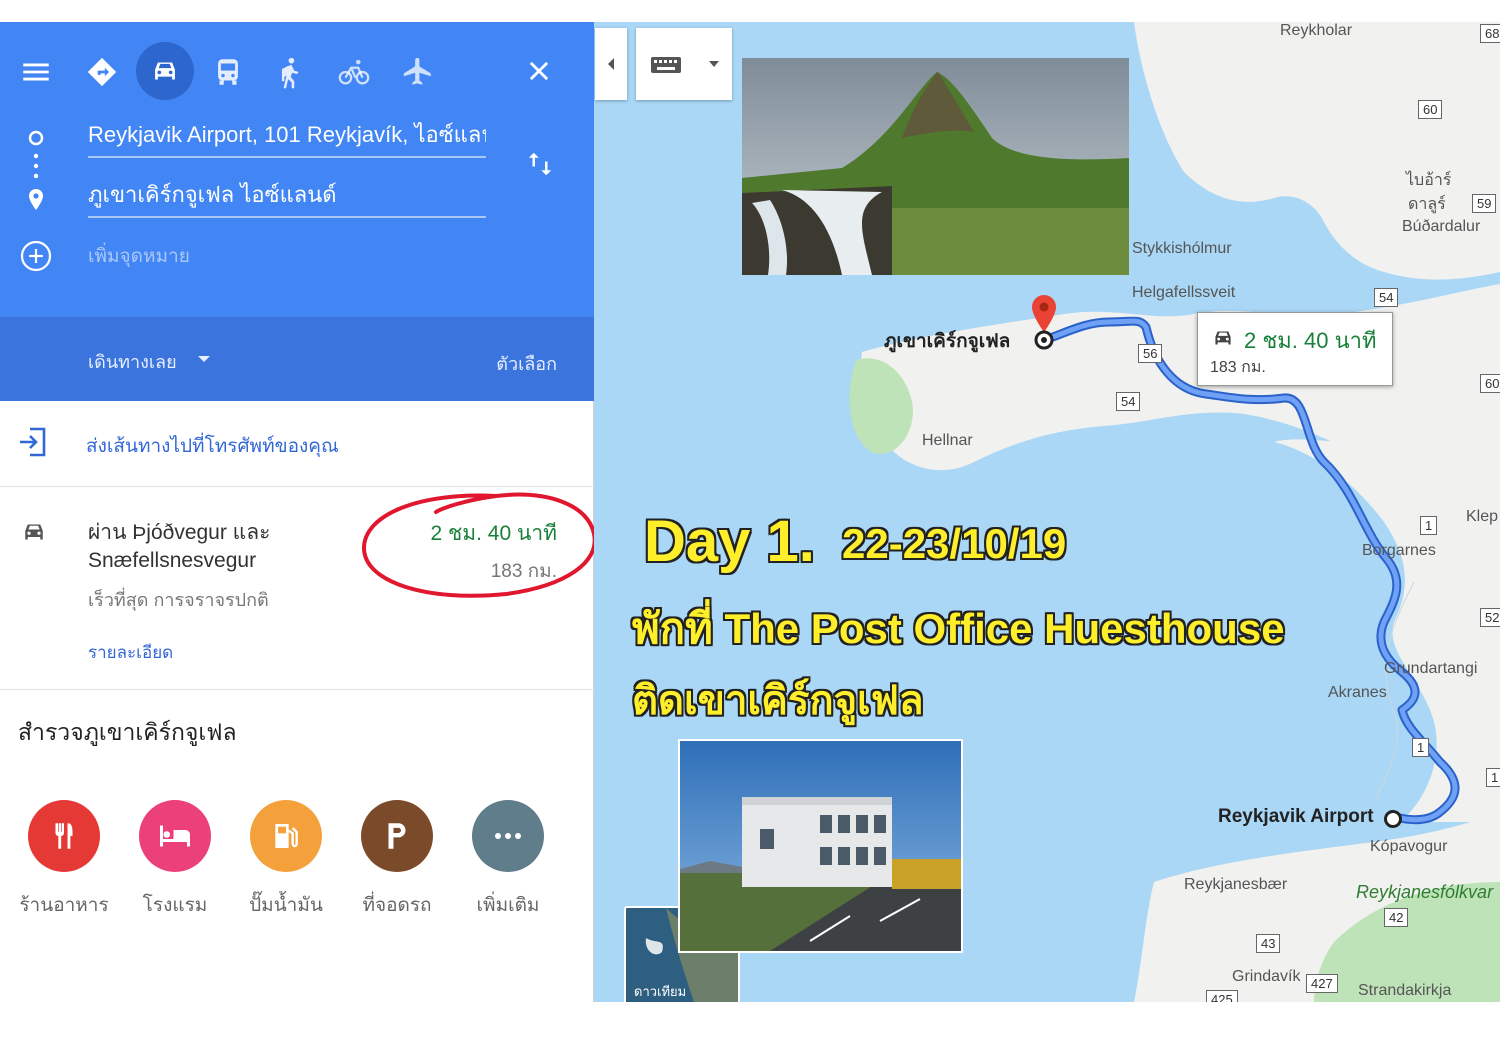 The width and height of the screenshot is (1500, 1060). Describe the element at coordinates (33, 442) in the screenshot. I see `send-to-device-icon` at that location.